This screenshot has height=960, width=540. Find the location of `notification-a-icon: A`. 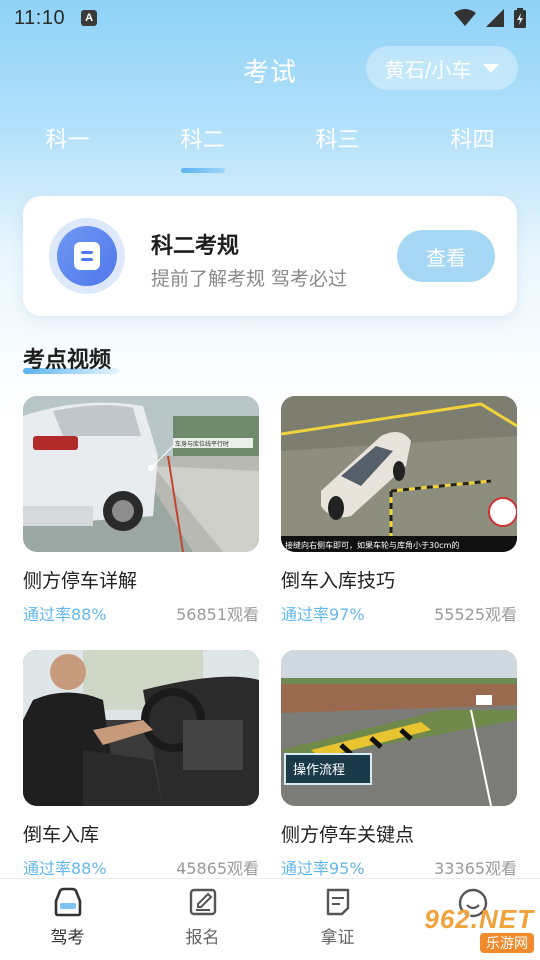

notification-a-icon: A is located at coordinates (89, 18).